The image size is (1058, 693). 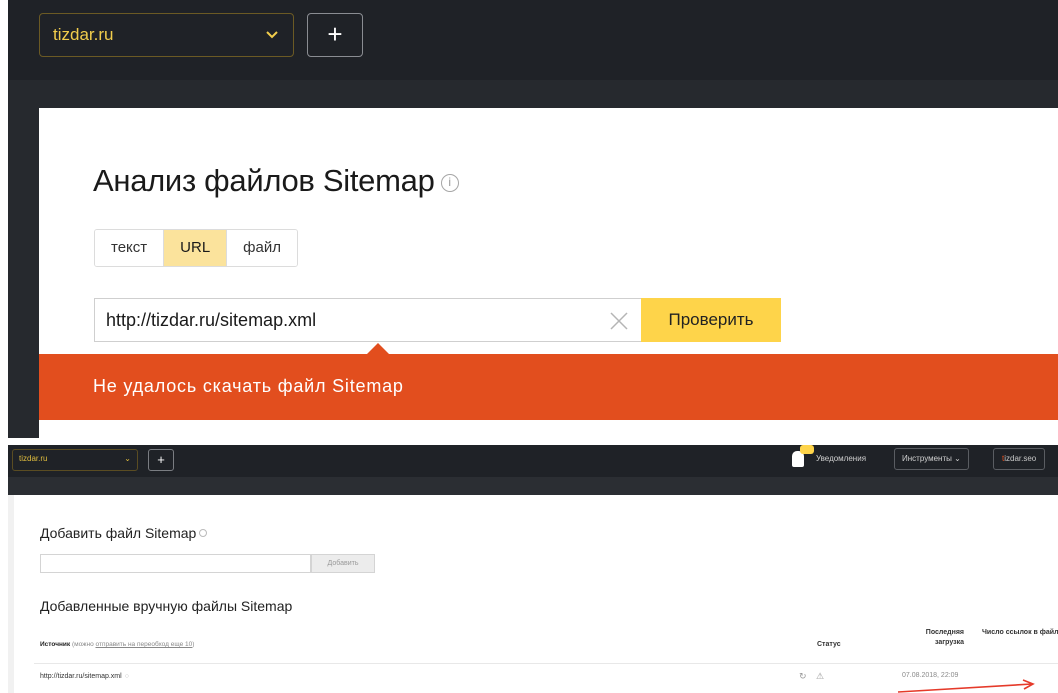 What do you see at coordinates (144, 644) in the screenshot?
I see `resubmit-link: отправить на переобход еще 10` at bounding box center [144, 644].